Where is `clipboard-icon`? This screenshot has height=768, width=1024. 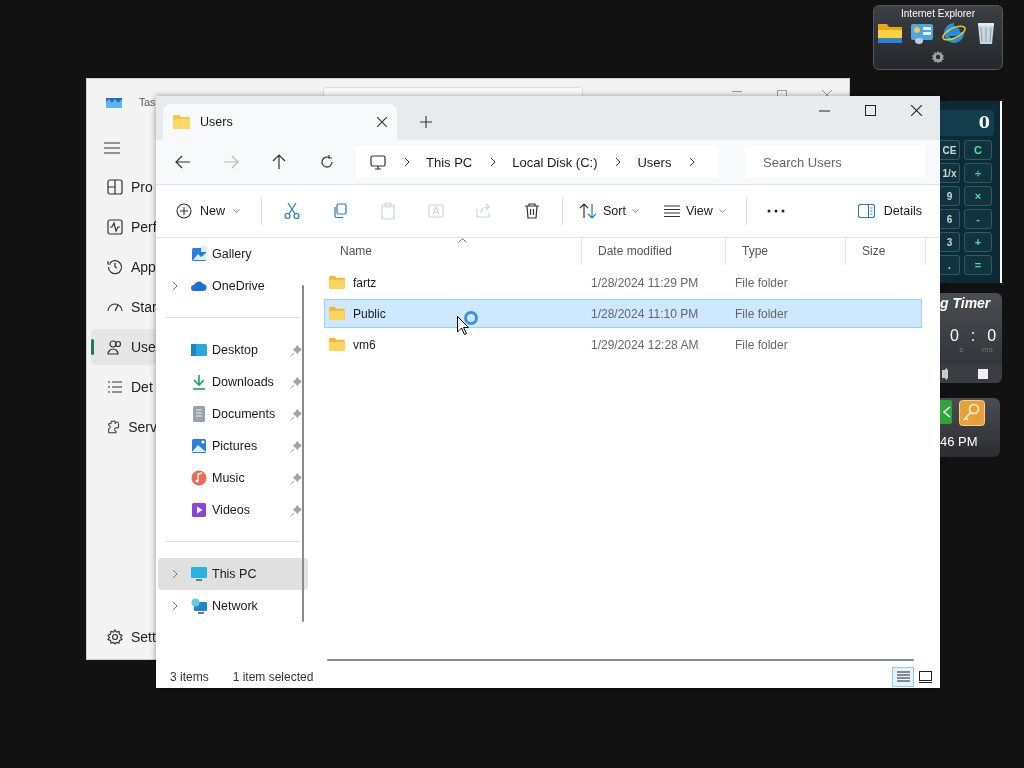 clipboard-icon is located at coordinates (388, 211).